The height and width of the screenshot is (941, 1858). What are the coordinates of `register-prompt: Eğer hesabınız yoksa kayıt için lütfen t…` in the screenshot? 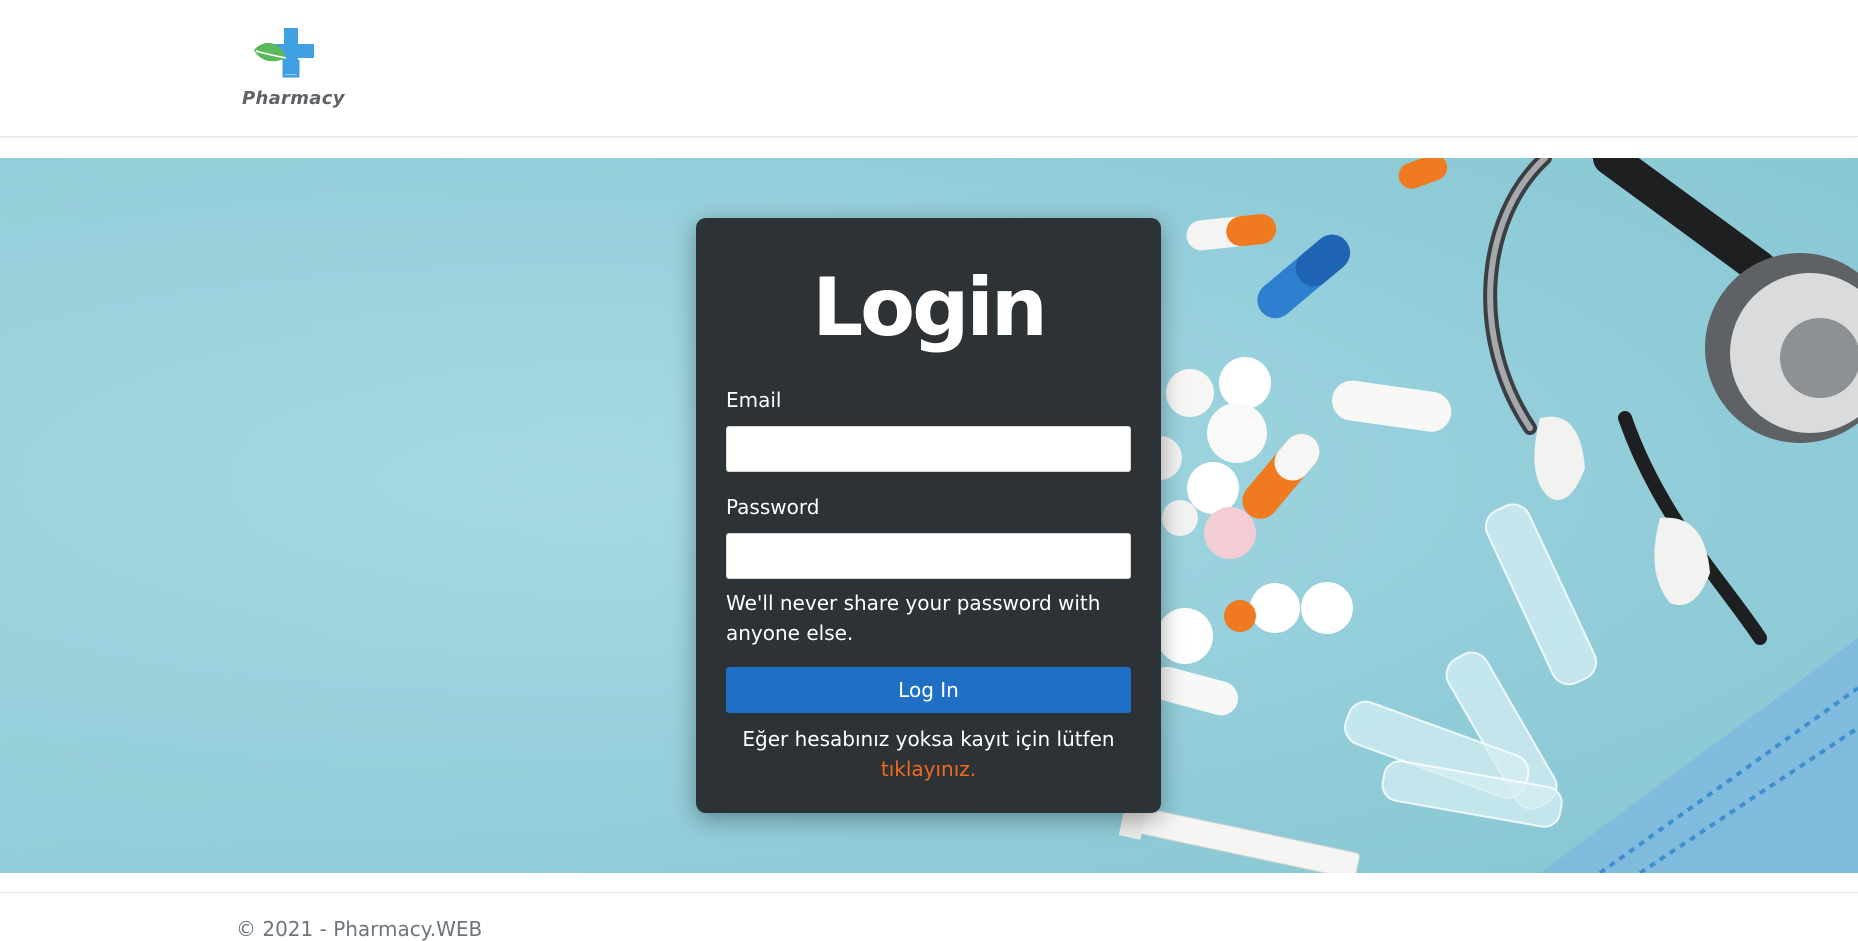 It's located at (928, 754).